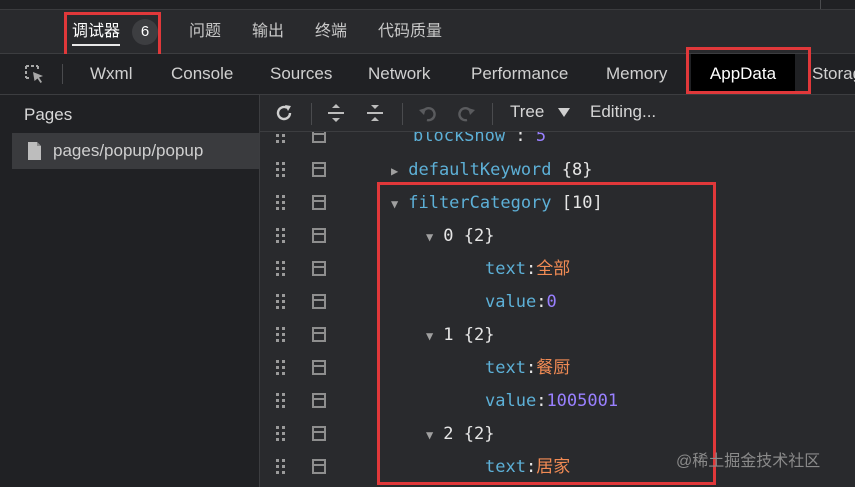  Describe the element at coordinates (427, 5) in the screenshot. I see `window-top-strip` at that location.